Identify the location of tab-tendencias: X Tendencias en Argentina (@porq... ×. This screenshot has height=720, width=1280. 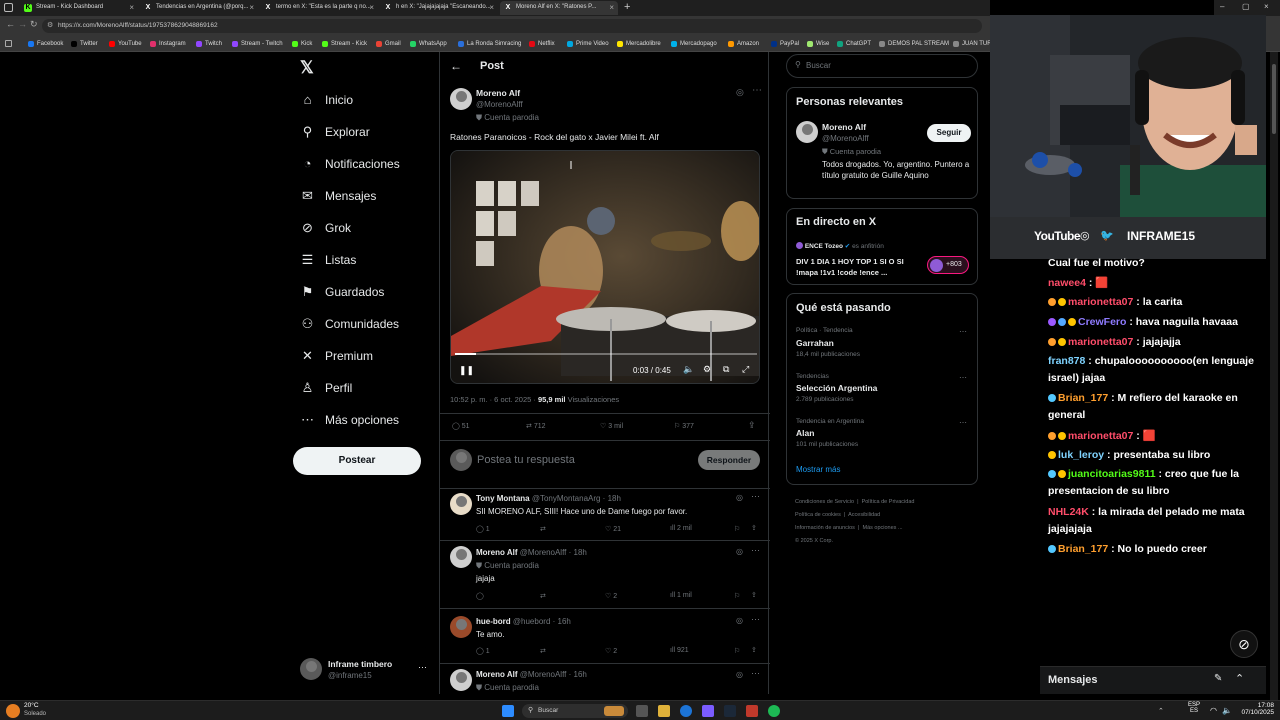
(199, 8).